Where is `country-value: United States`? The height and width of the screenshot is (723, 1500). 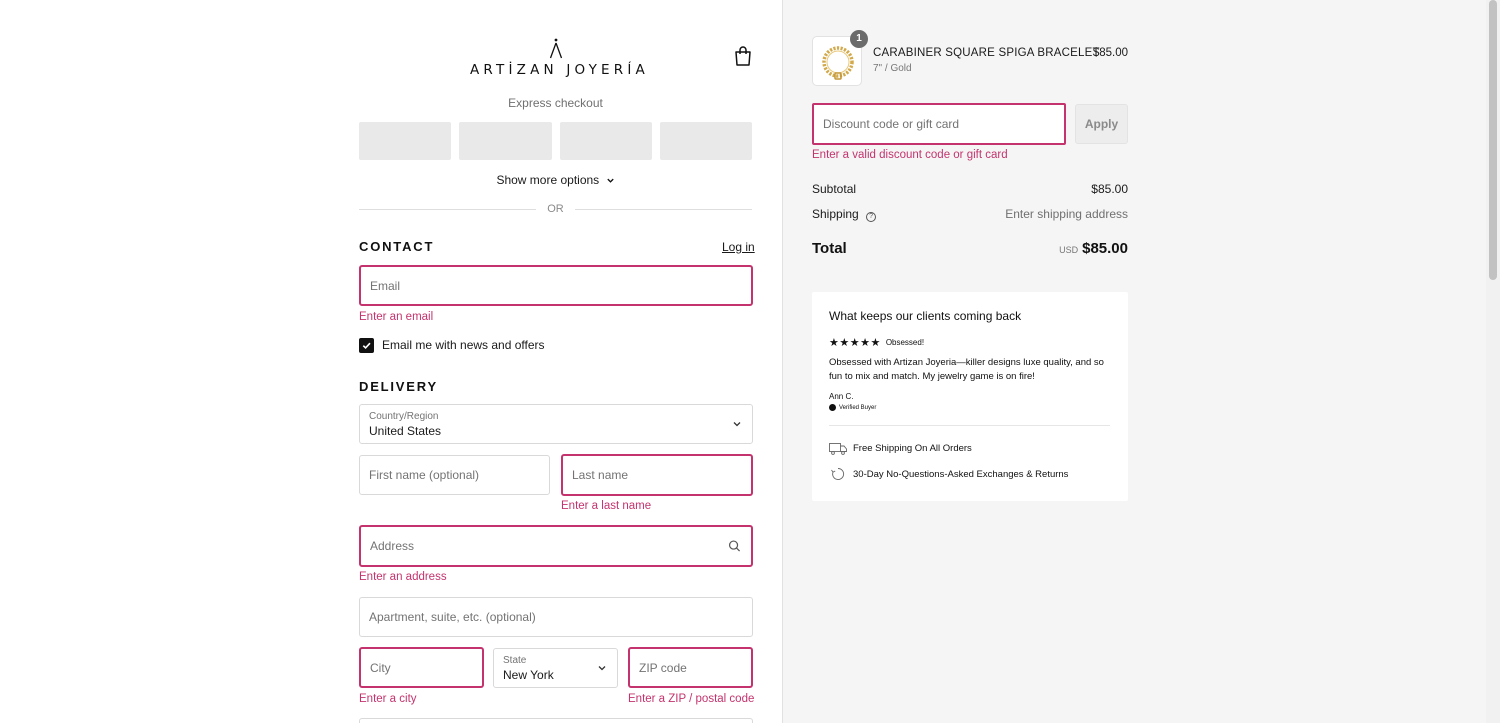
country-value: United States is located at coordinates (405, 431).